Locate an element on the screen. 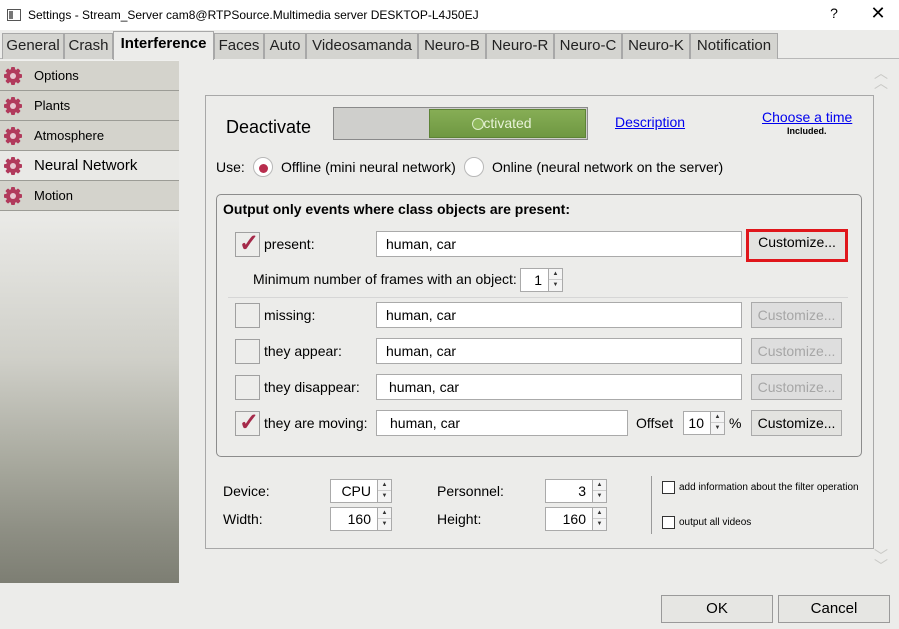  scroll-down-icon: ﹀ ﹀ is located at coordinates (881, 564).